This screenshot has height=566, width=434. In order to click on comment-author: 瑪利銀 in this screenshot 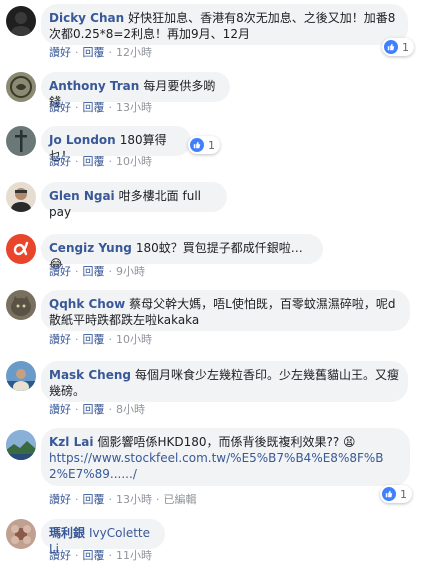, I will do `click(67, 533)`.